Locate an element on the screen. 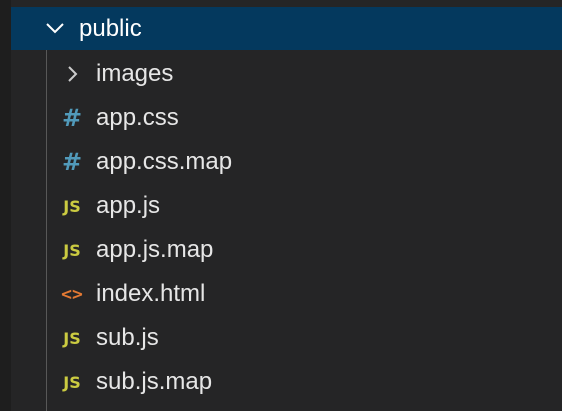 The image size is (562, 411). file-label: images is located at coordinates (135, 73).